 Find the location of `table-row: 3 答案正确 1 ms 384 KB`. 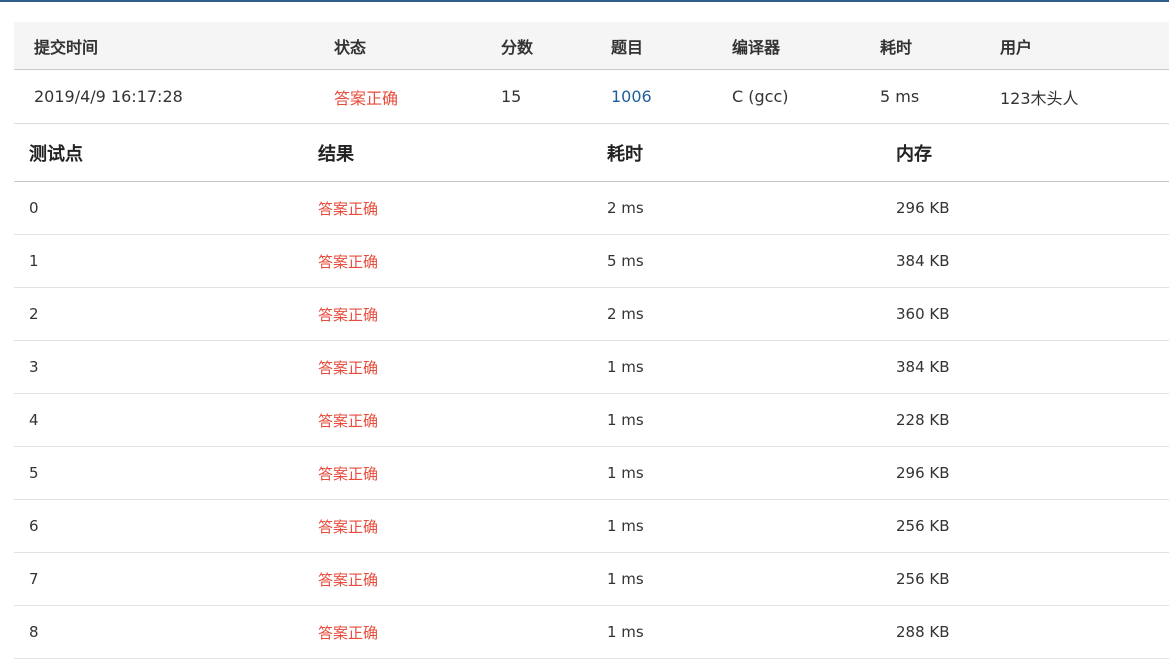

table-row: 3 答案正确 1 ms 384 KB is located at coordinates (591, 367).